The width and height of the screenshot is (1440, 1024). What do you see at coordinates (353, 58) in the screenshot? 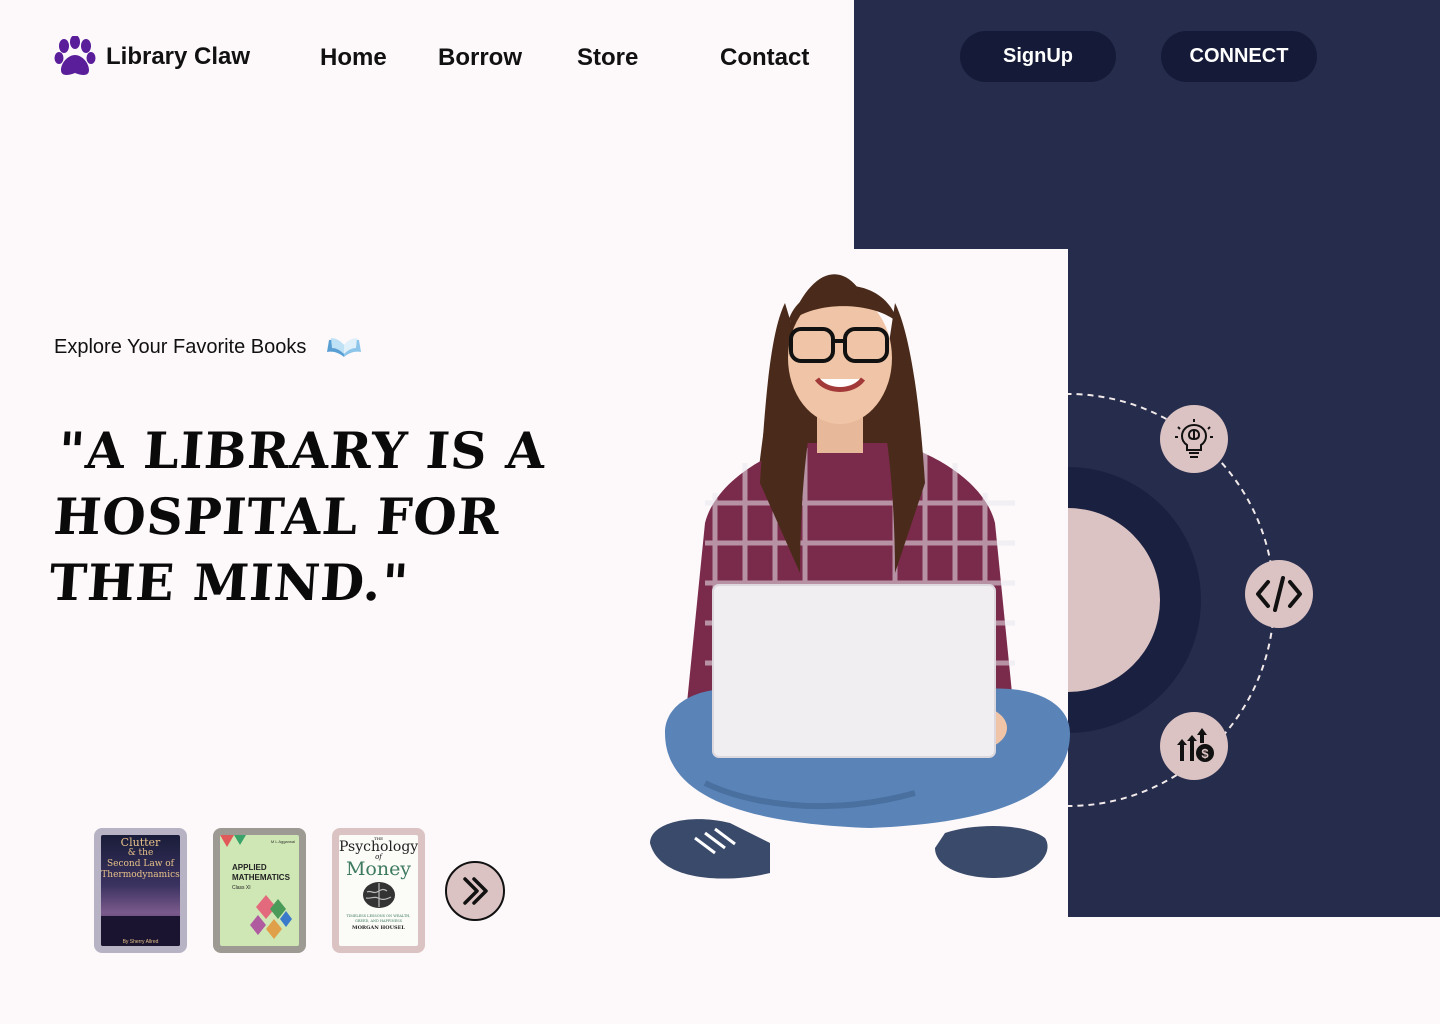
I see `nav-home: Home` at bounding box center [353, 58].